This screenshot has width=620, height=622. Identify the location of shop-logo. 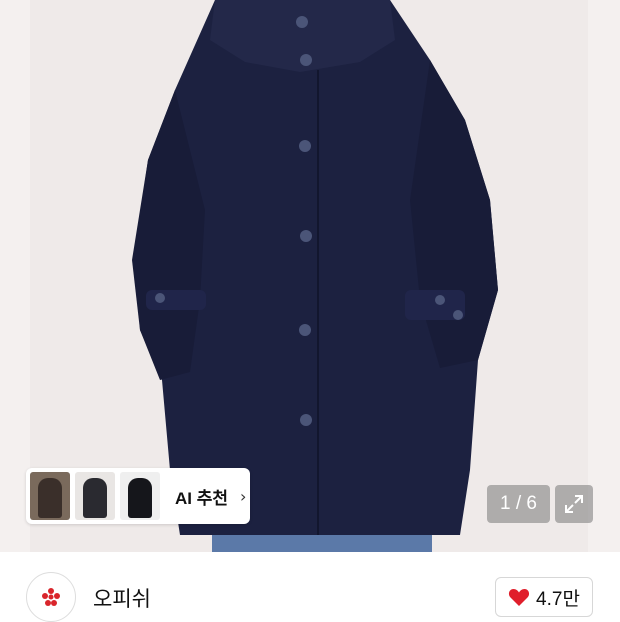
(51, 597).